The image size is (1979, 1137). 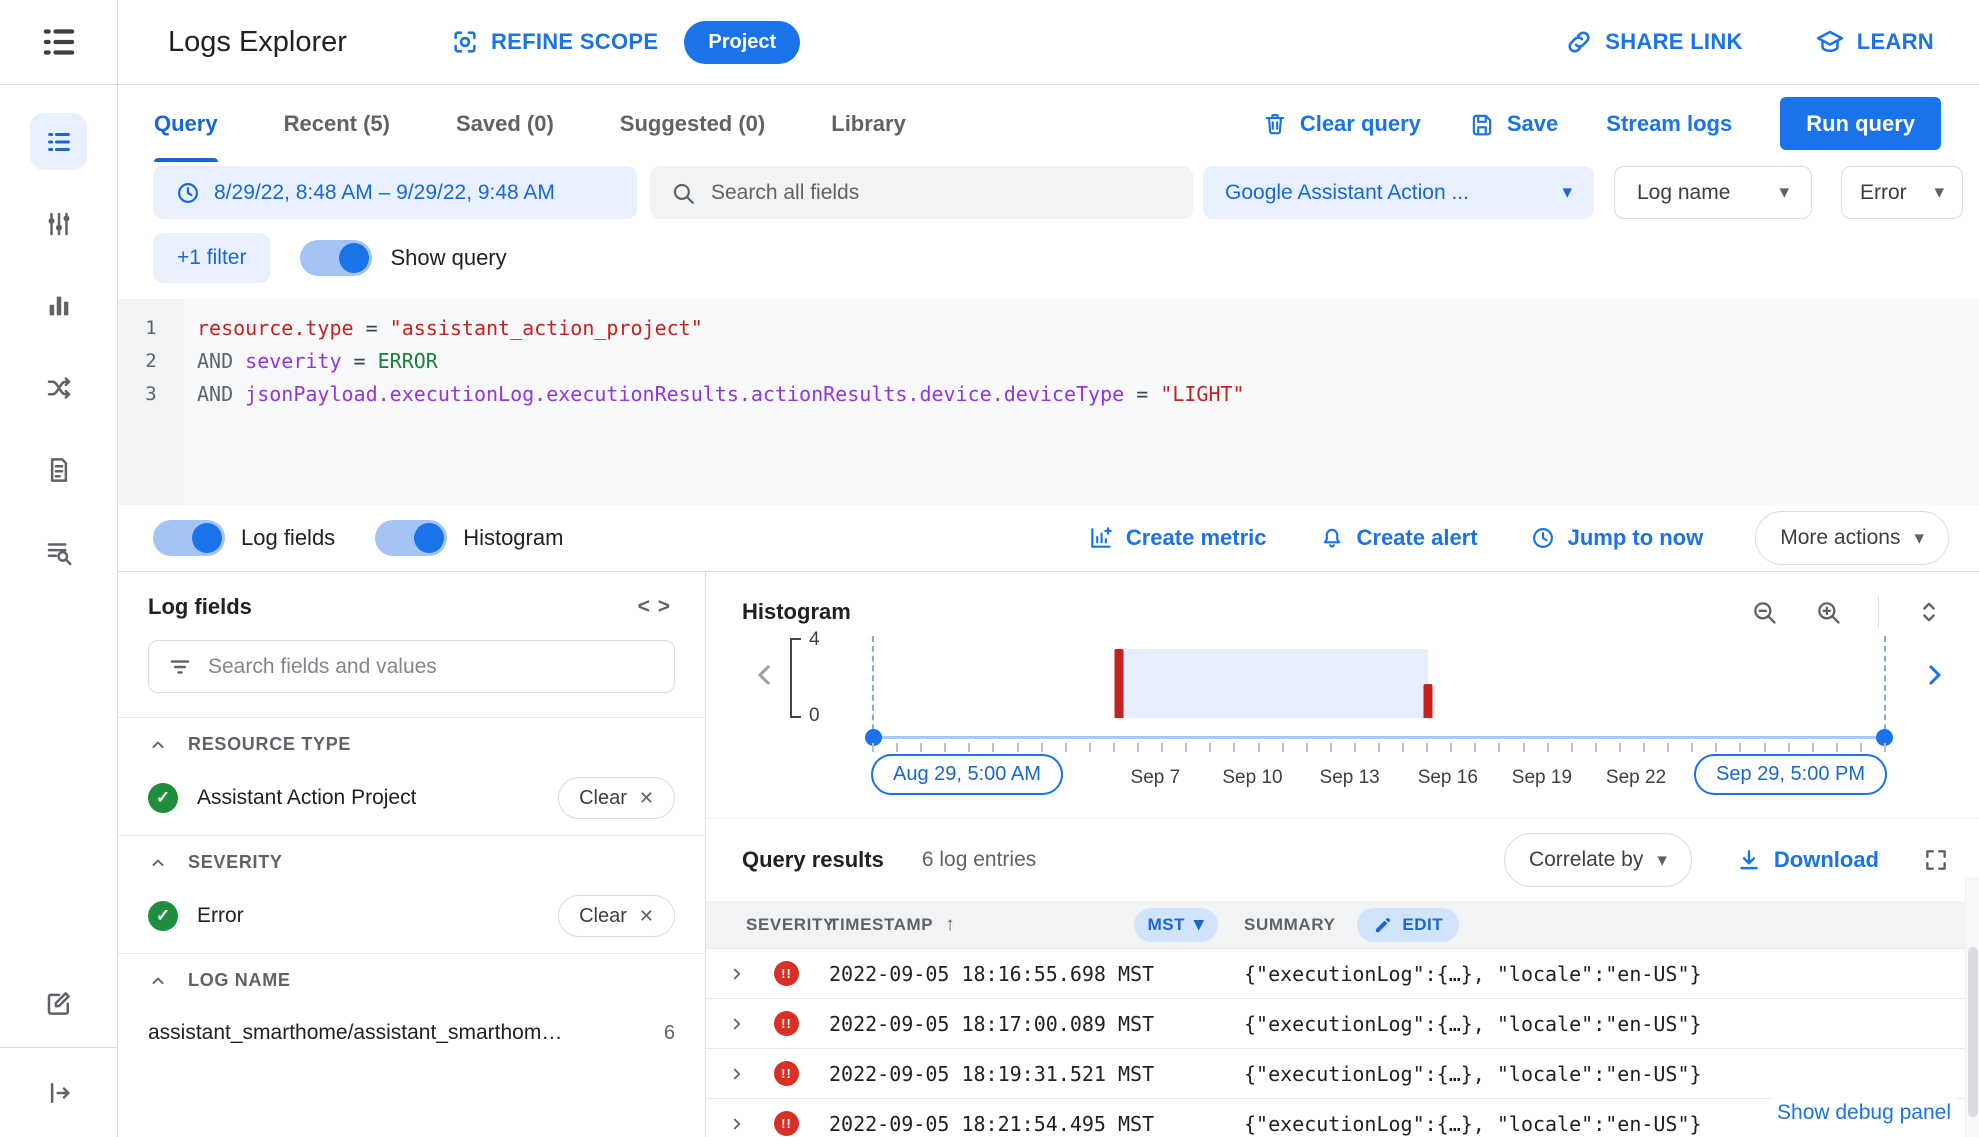 I want to click on column-timestamp: TIMESTAMP ↑ MST ▾, so click(x=1036, y=924).